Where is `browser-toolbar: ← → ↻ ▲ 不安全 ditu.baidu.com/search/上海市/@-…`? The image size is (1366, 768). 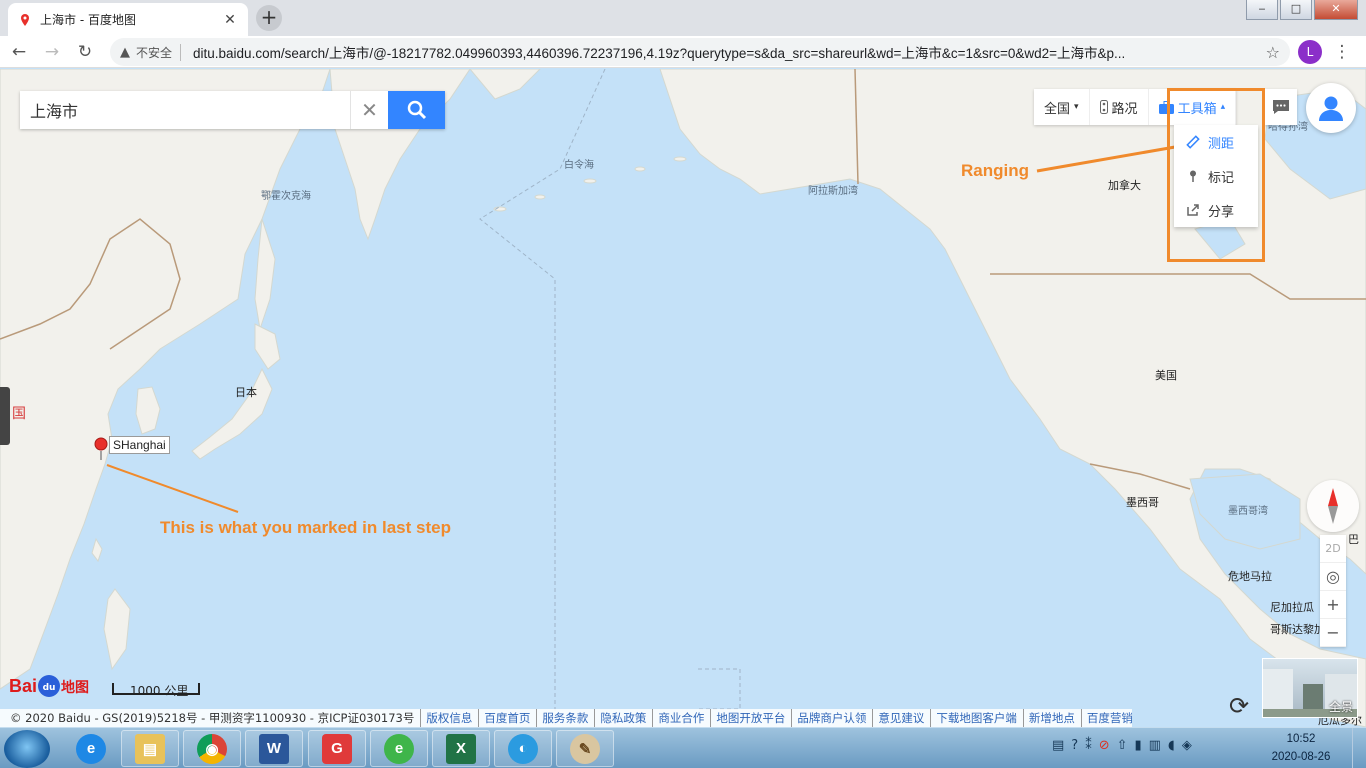
browser-toolbar: ← → ↻ ▲ 不安全 ditu.baidu.com/search/上海市/@-… is located at coordinates (683, 52).